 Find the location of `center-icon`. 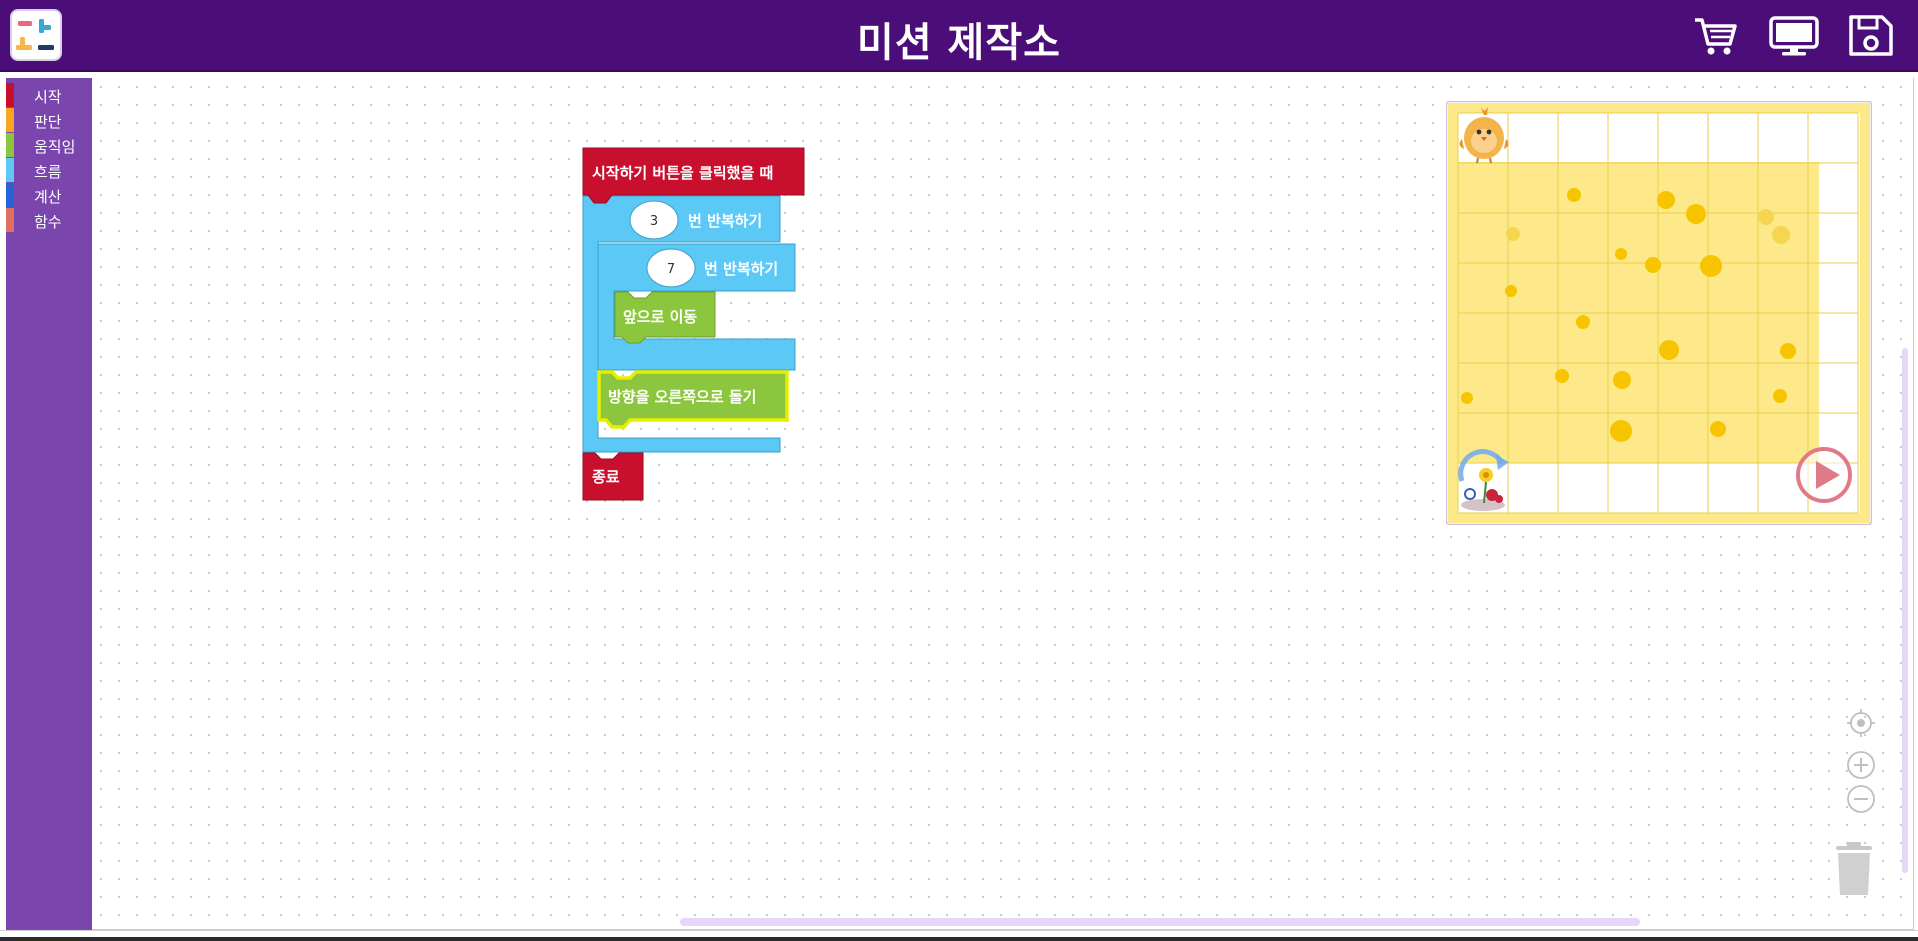

center-icon is located at coordinates (1861, 723).